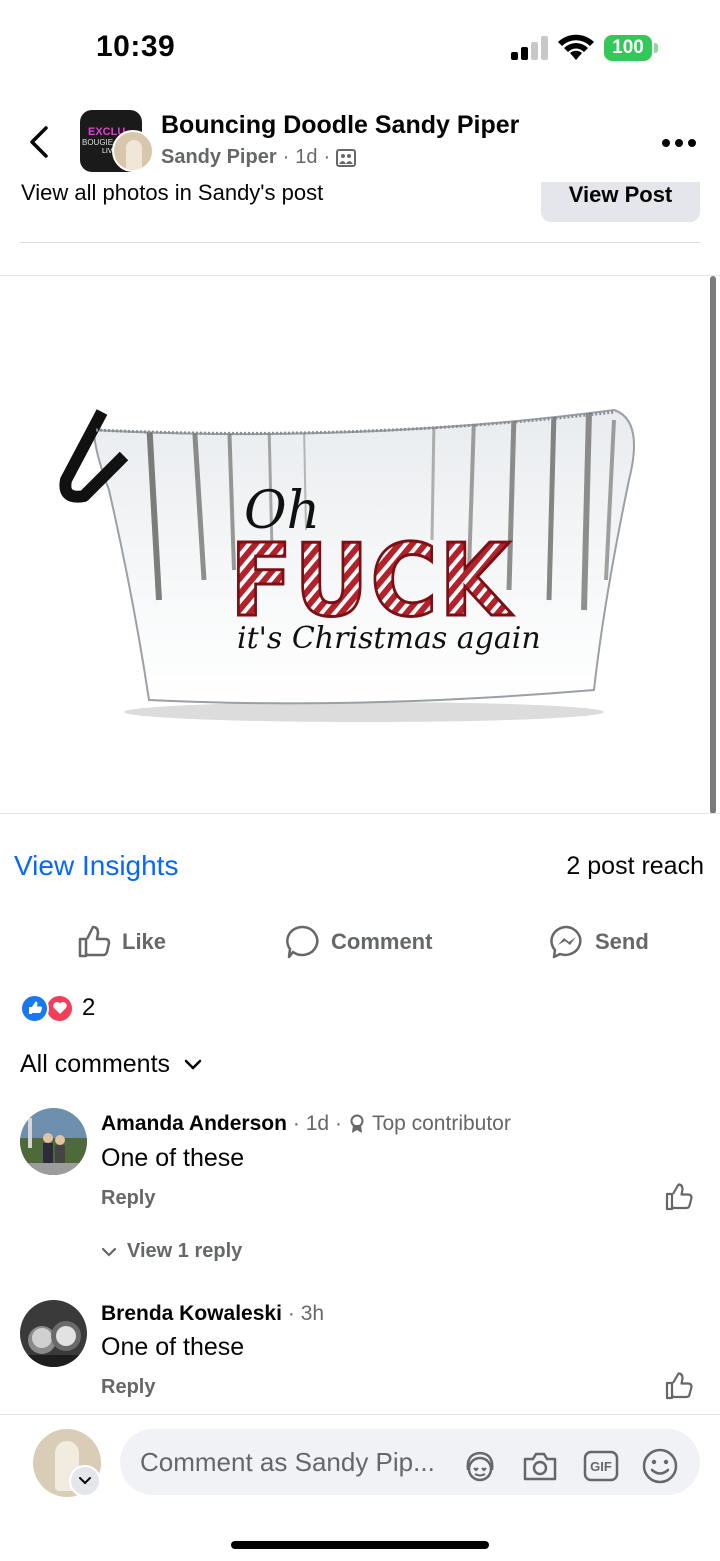 This screenshot has height=1561, width=720. Describe the element at coordinates (713, 545) in the screenshot. I see `scrollbar` at that location.